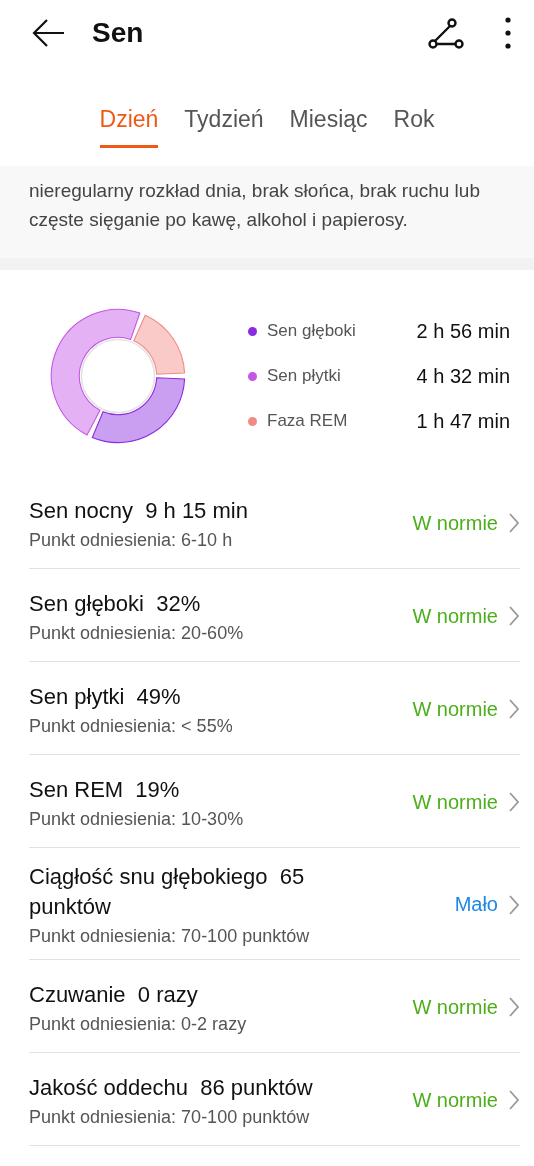 The image size is (534, 1166). What do you see at coordinates (274, 1006) in the screenshot?
I see `metric-row: Czuwanie 0 razy Punkt odniesienia: 0-2 razy W normie` at bounding box center [274, 1006].